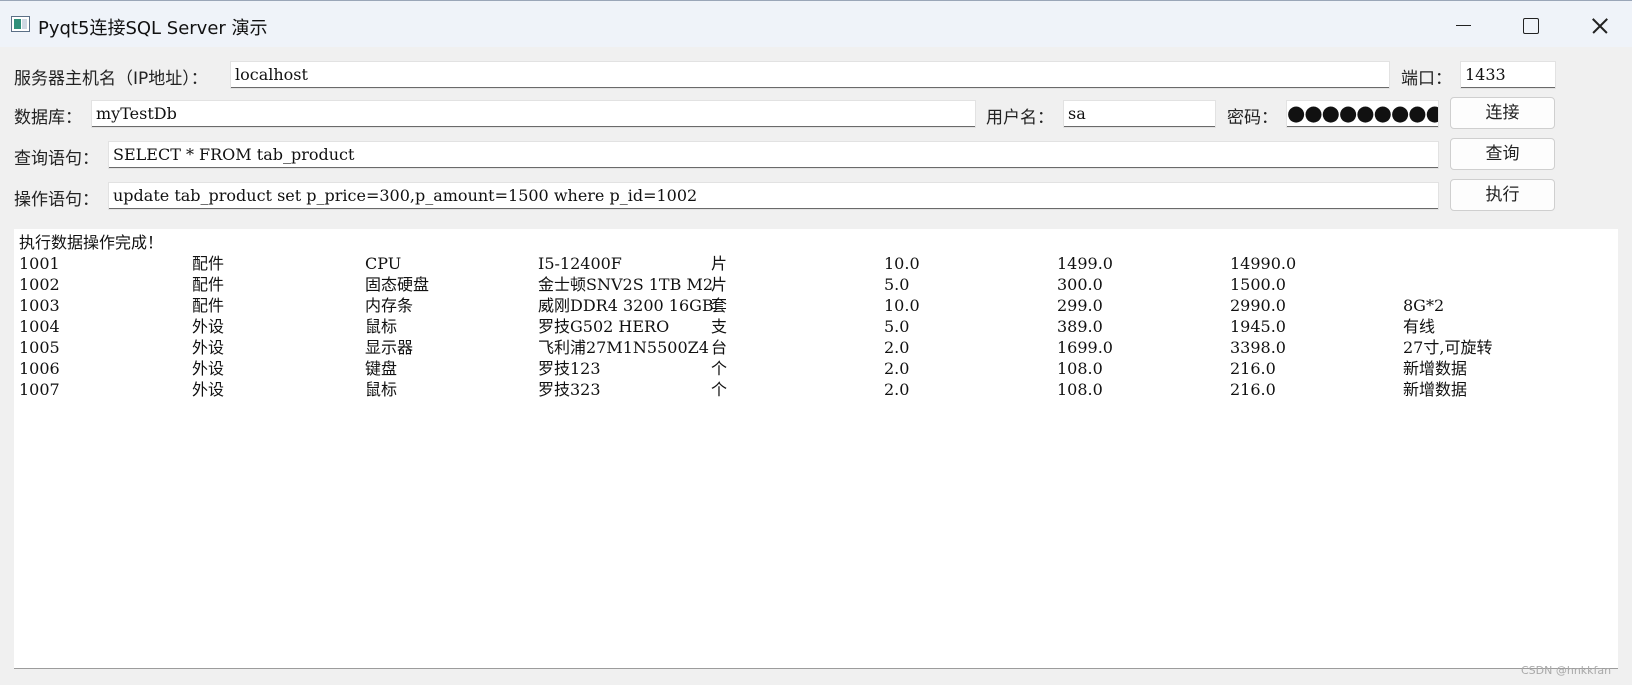 The image size is (1632, 685). Describe the element at coordinates (39, 389) in the screenshot. I see `result-cell: 1007` at that location.